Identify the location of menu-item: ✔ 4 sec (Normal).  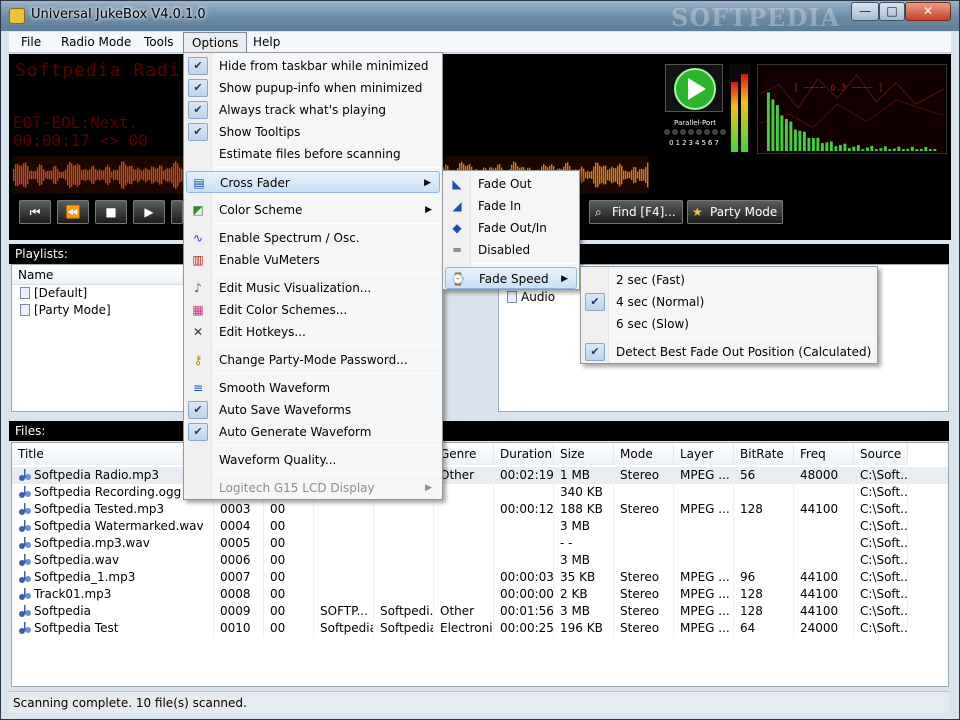
(729, 302).